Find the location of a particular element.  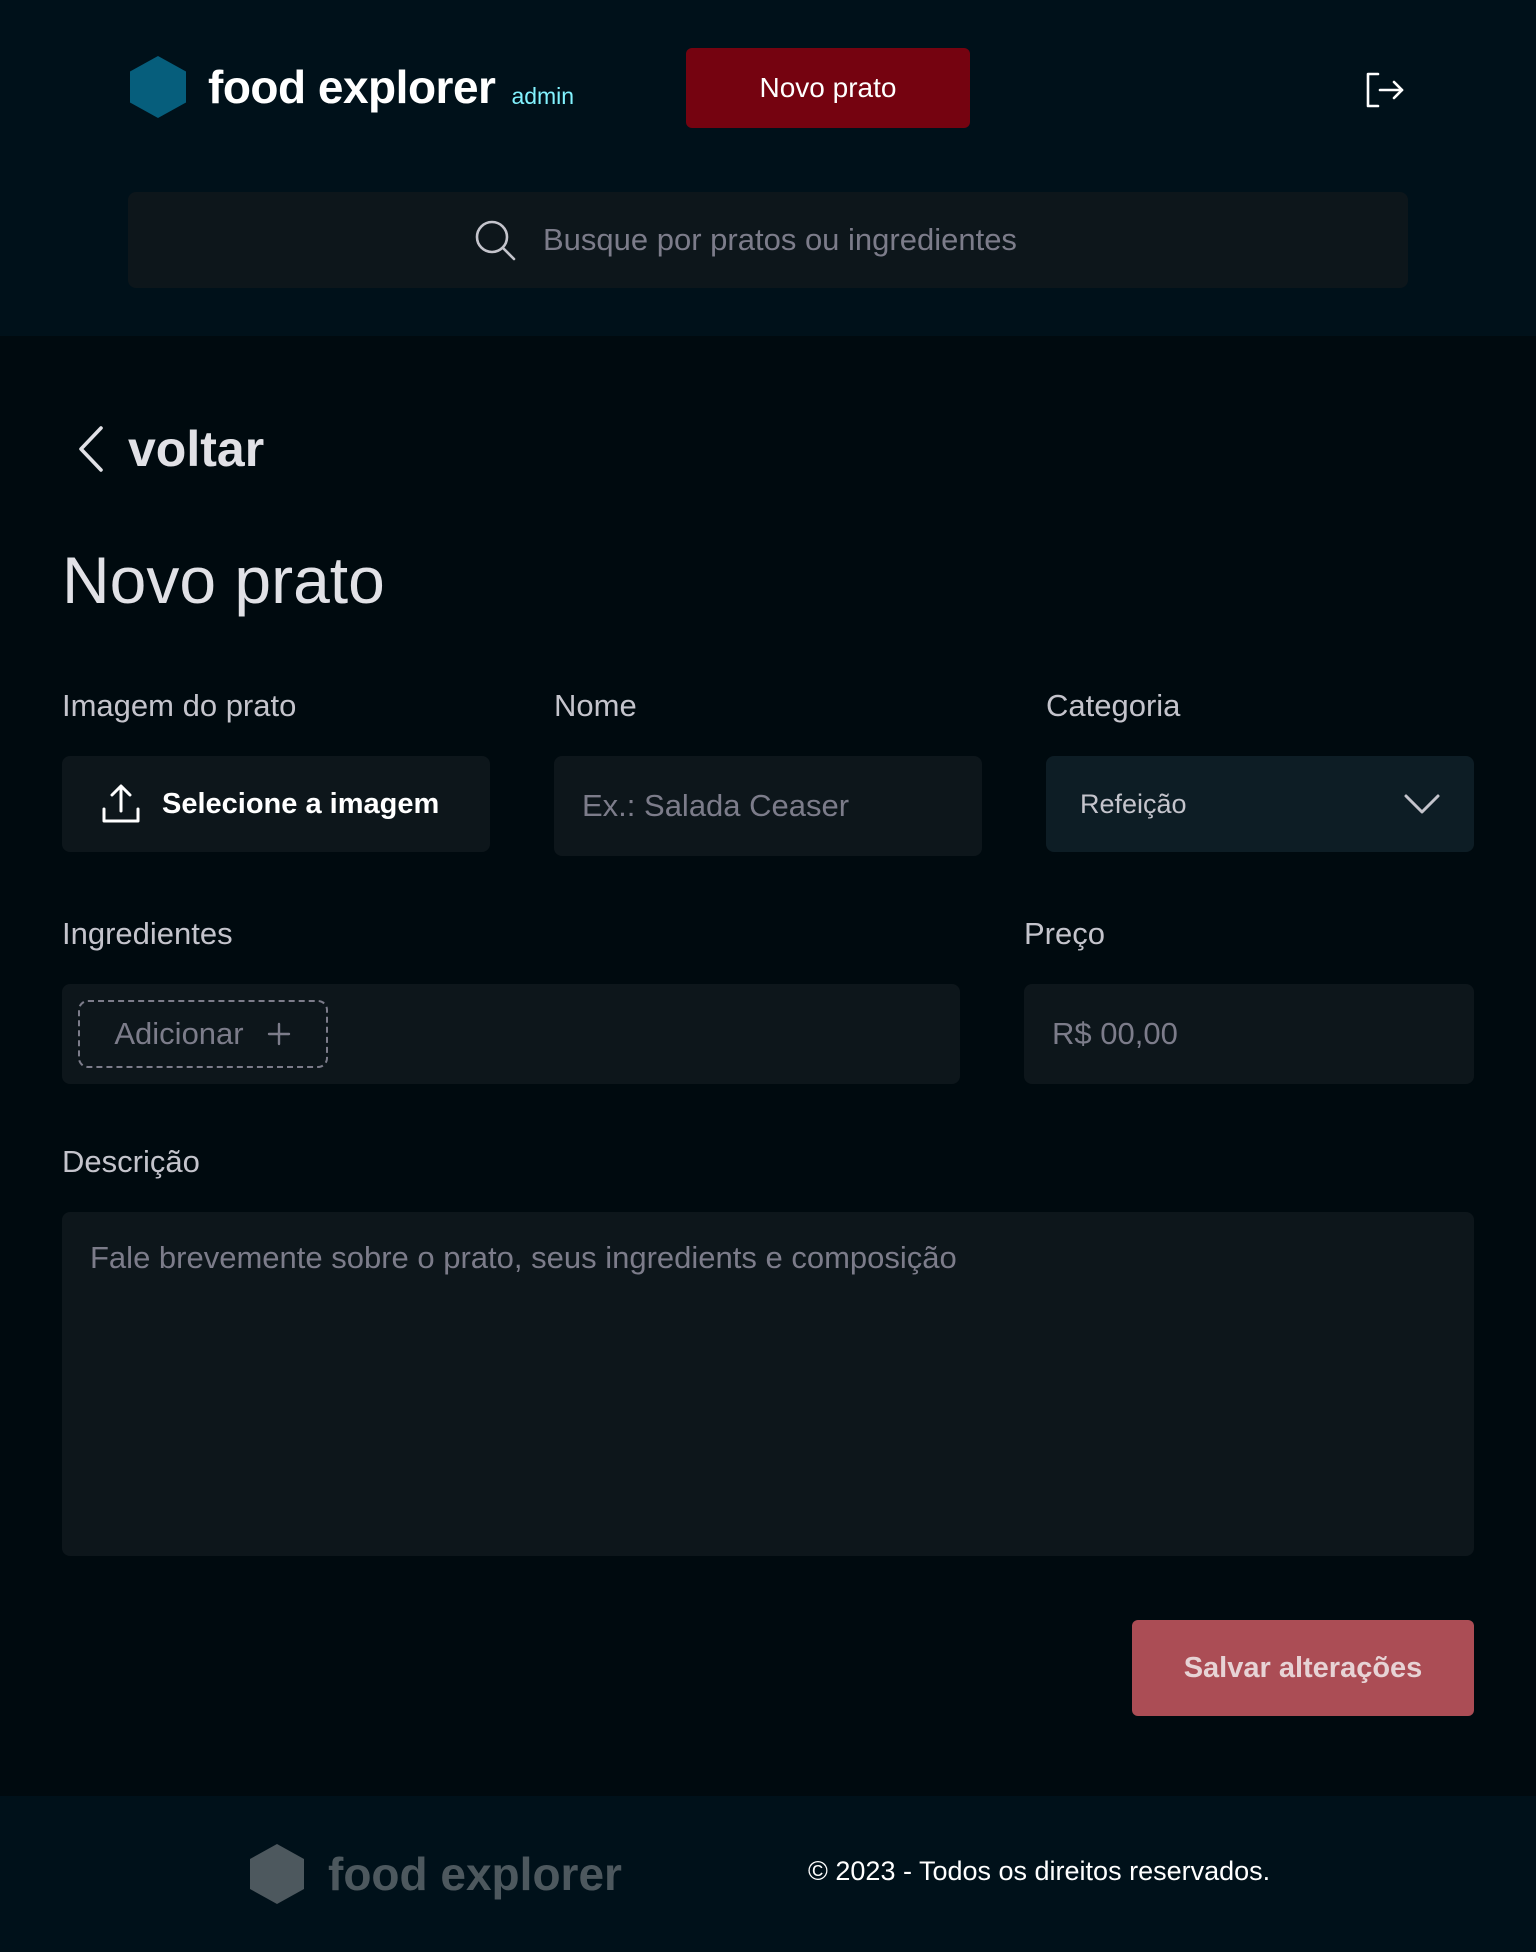

category-label: Categoria is located at coordinates (1113, 705).